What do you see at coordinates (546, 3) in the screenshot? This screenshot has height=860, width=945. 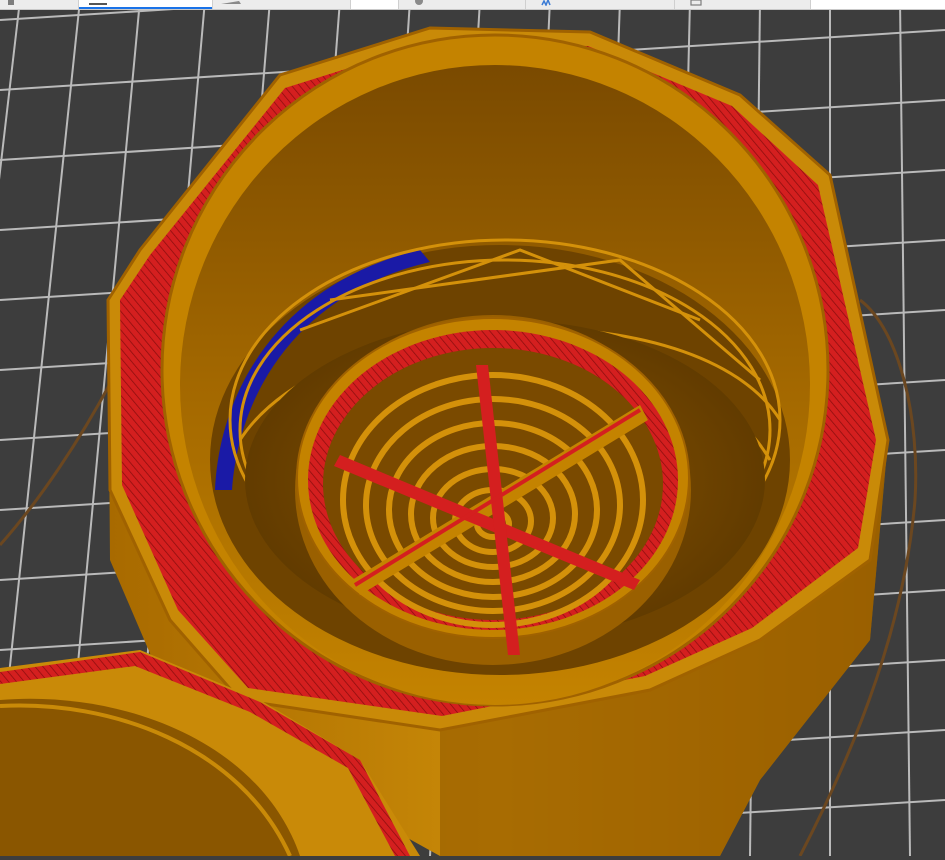 I see `graph-icon` at bounding box center [546, 3].